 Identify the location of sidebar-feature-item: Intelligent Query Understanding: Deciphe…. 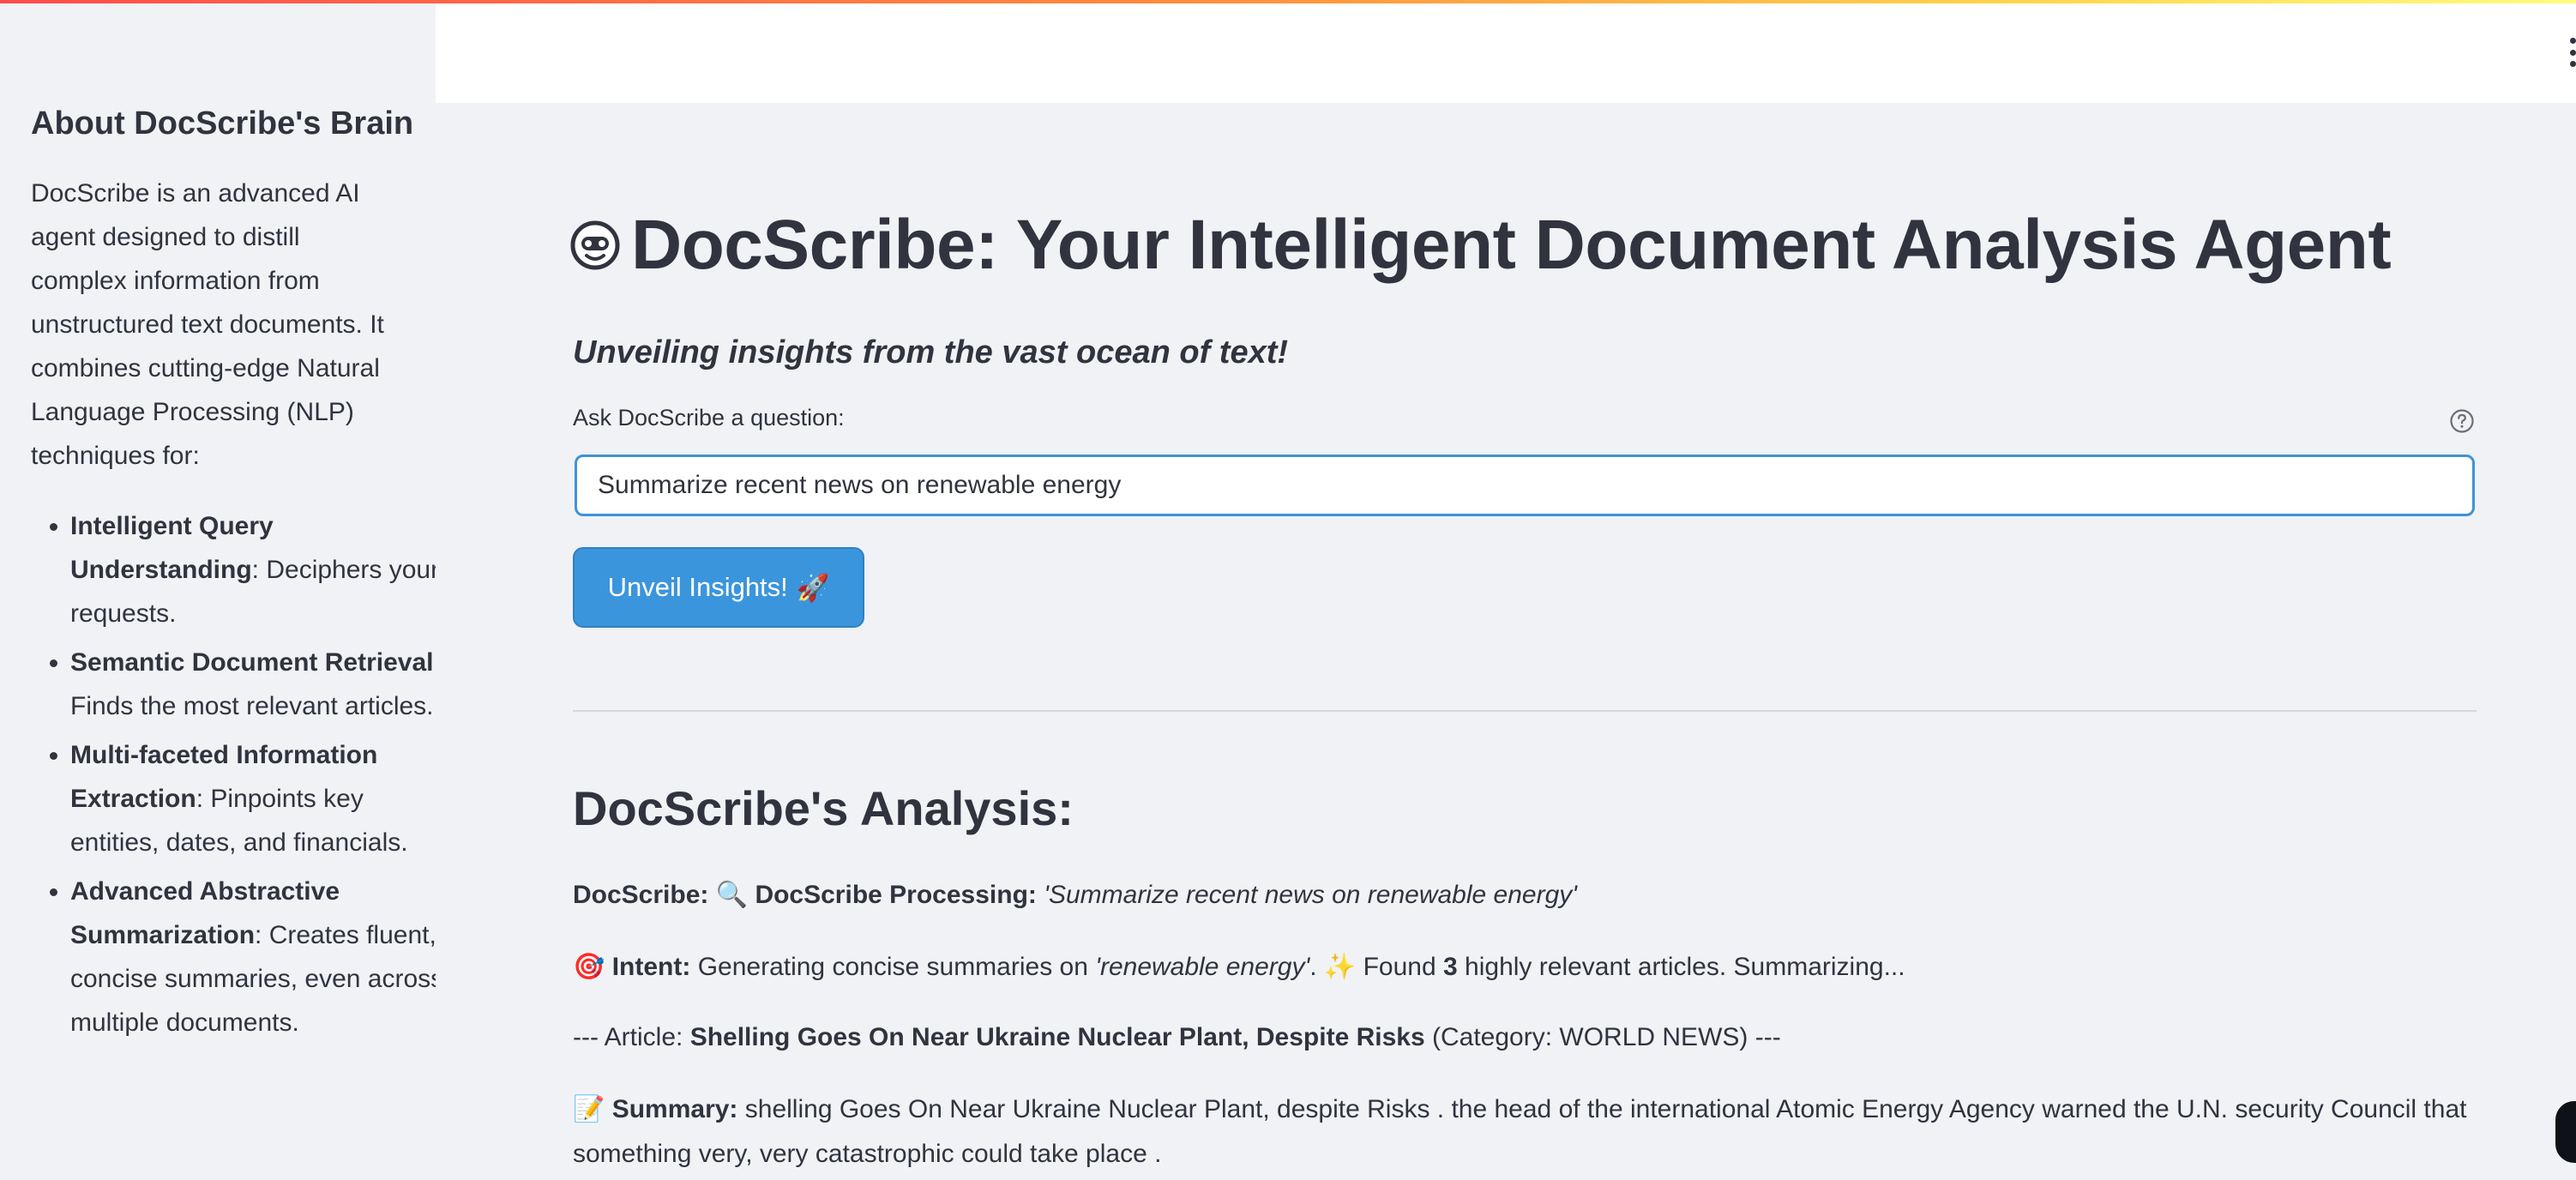
(253, 569).